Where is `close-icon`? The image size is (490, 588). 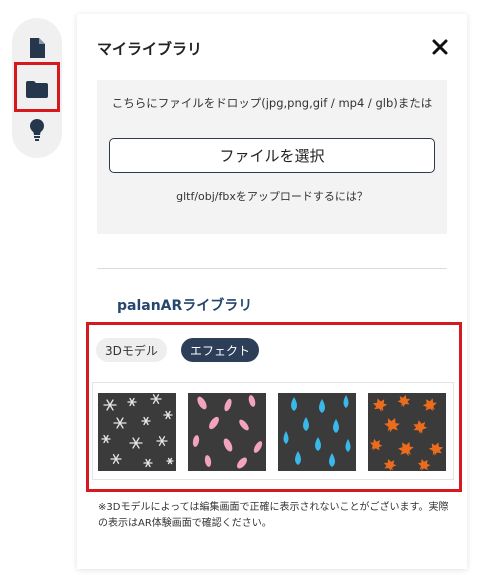
close-icon is located at coordinates (440, 47).